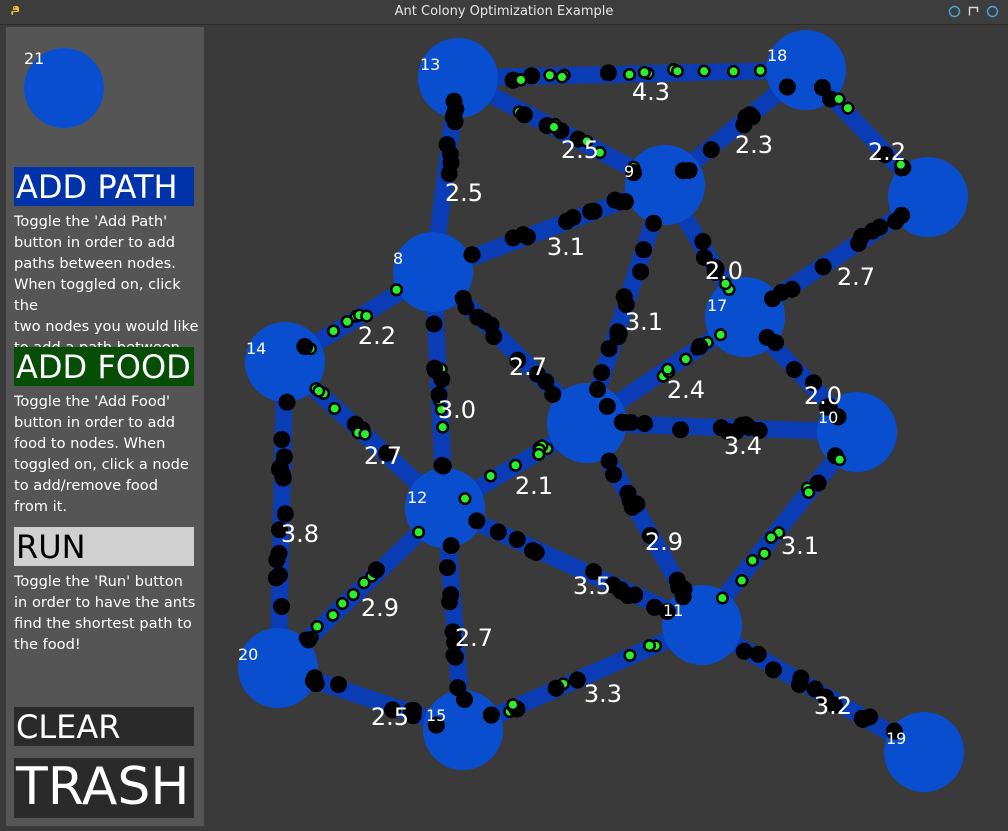 This screenshot has width=1008, height=831. Describe the element at coordinates (651, 92) in the screenshot. I see `edge-weight-13-18: 4.3` at that location.